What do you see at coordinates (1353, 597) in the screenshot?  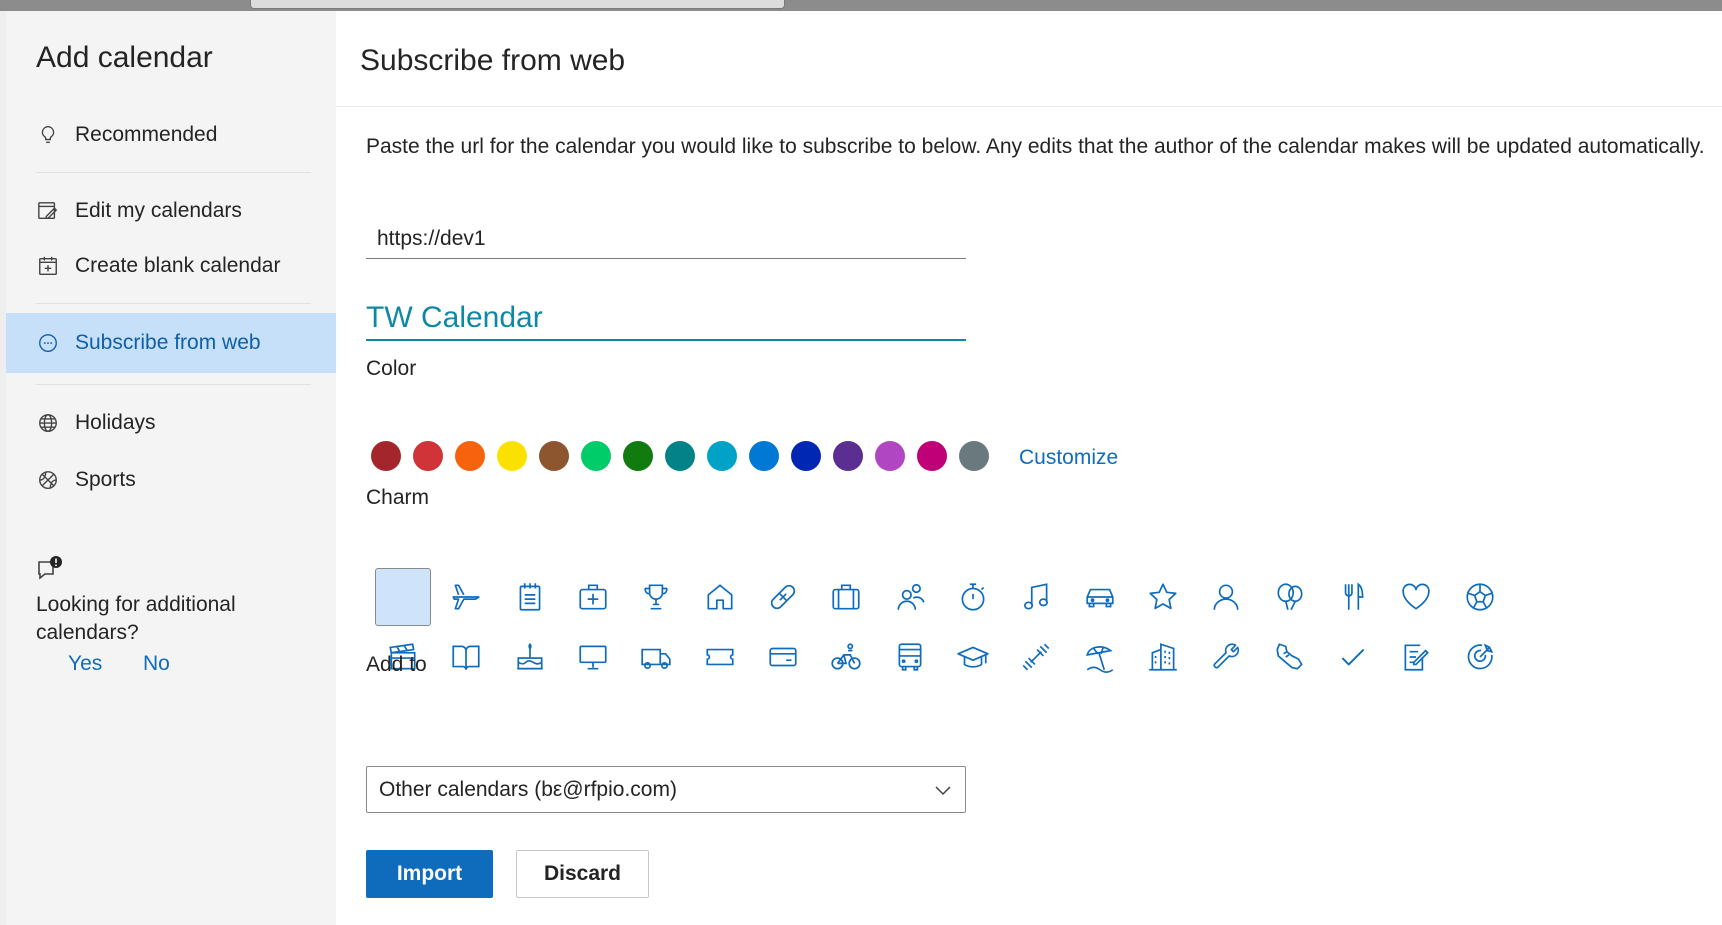 I see `charm-fork-knife` at bounding box center [1353, 597].